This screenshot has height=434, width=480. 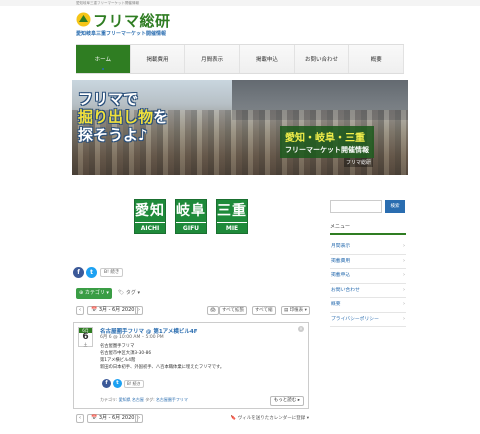 I want to click on event-category-link: 名古屋, so click(x=138, y=399).